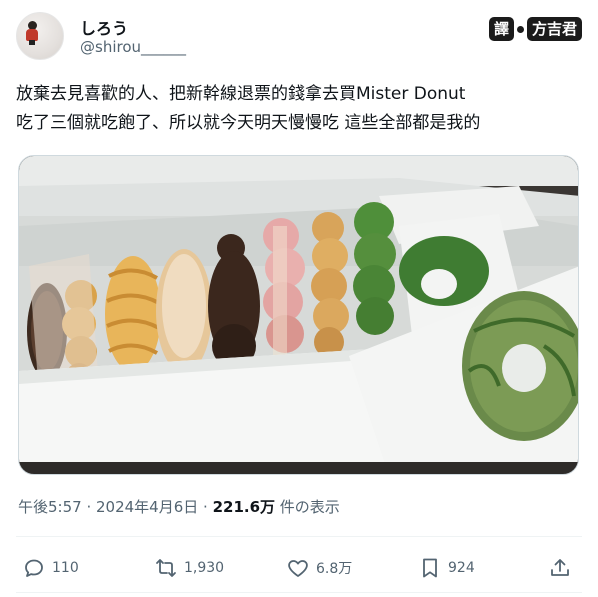 The image size is (598, 597). What do you see at coordinates (446, 568) in the screenshot?
I see `bookmark-button: 924` at bounding box center [446, 568].